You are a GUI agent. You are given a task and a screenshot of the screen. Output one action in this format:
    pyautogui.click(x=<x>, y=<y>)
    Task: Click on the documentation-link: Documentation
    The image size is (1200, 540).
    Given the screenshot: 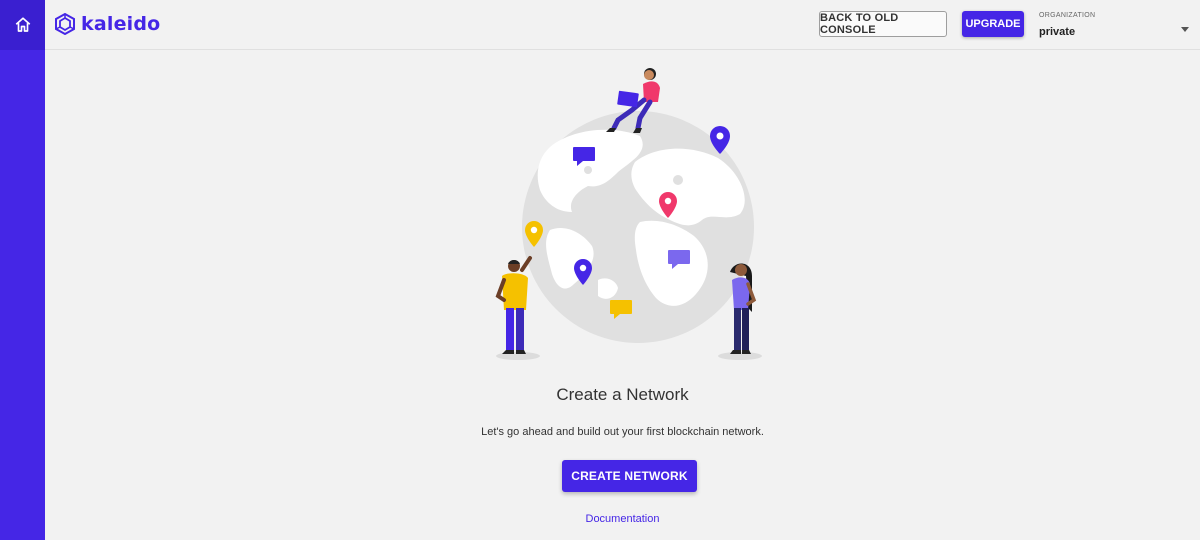 What is the action you would take?
    pyautogui.click(x=622, y=519)
    